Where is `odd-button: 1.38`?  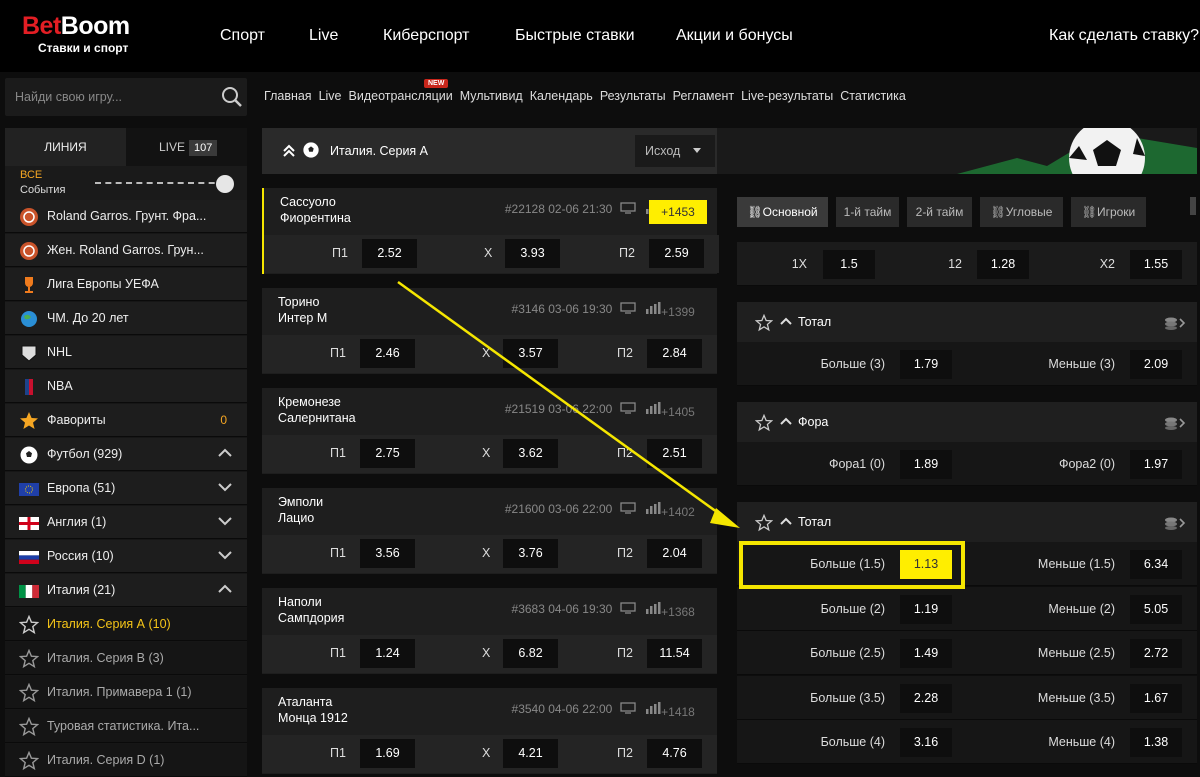
odd-button: 1.38 is located at coordinates (1156, 742).